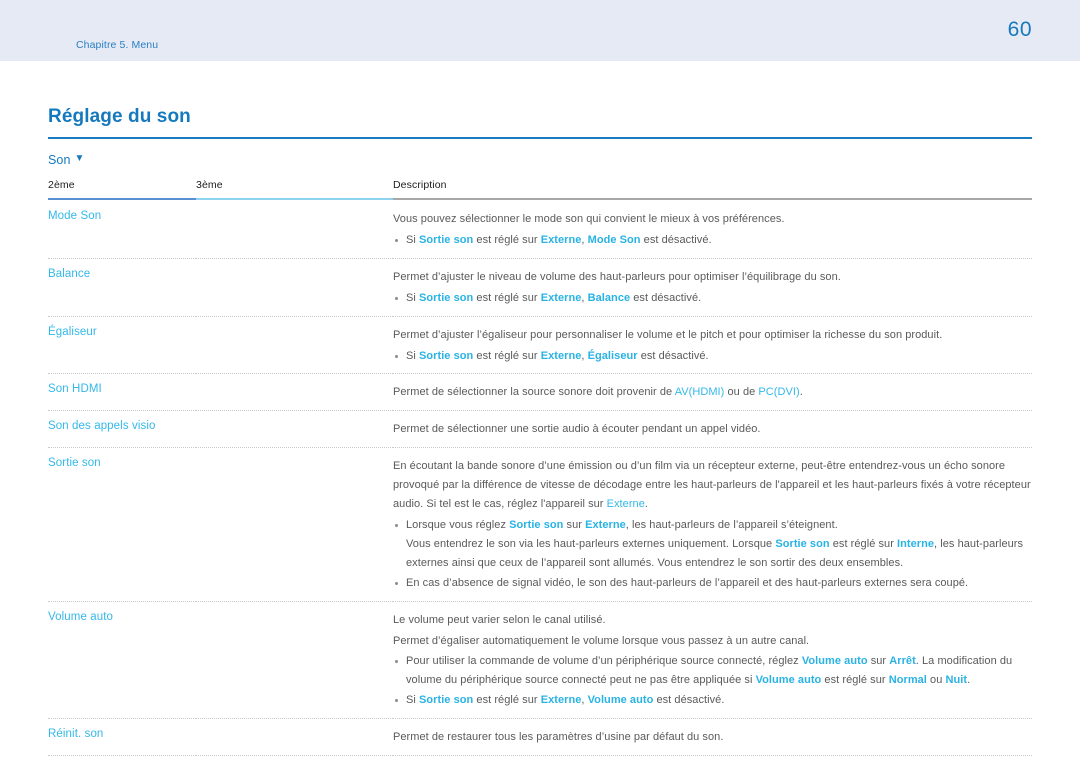  What do you see at coordinates (540, 160) in the screenshot?
I see `menu-root-label: Son ▼` at bounding box center [540, 160].